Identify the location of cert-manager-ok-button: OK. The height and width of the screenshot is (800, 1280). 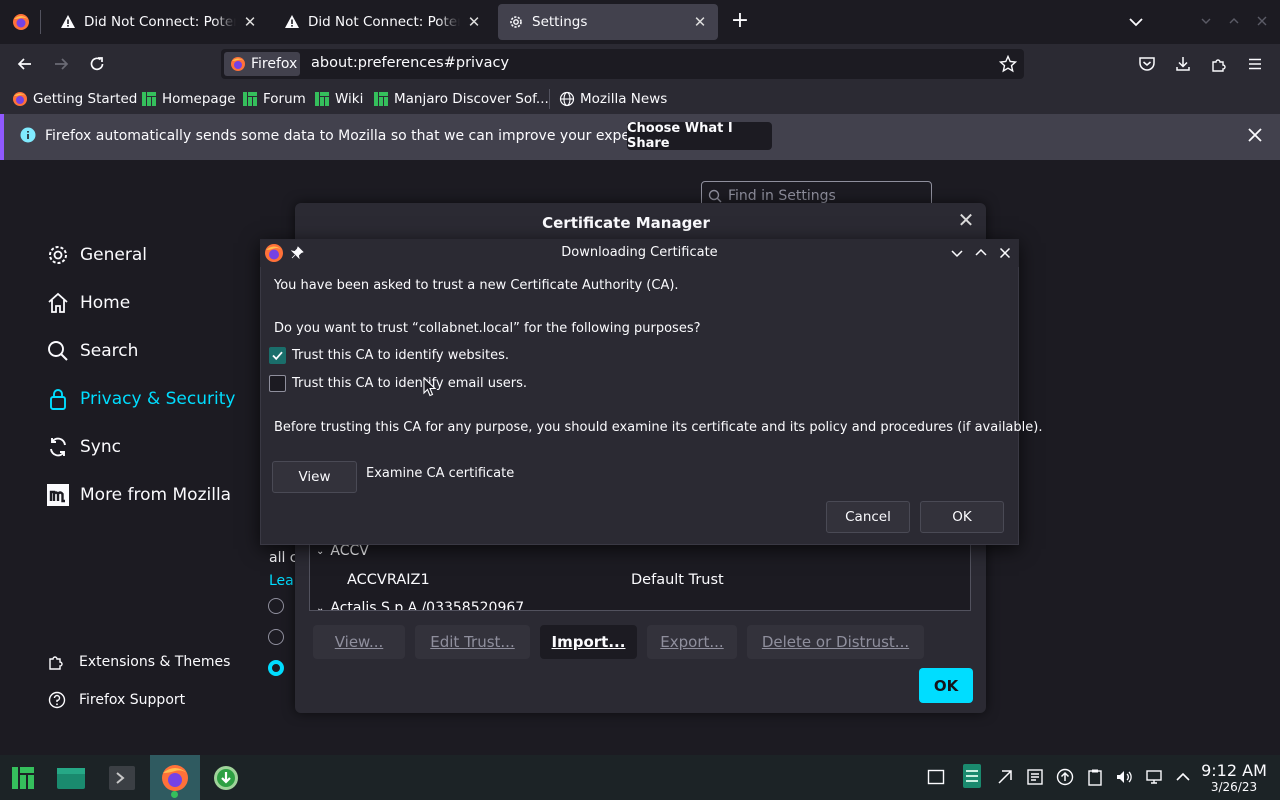
(946, 685).